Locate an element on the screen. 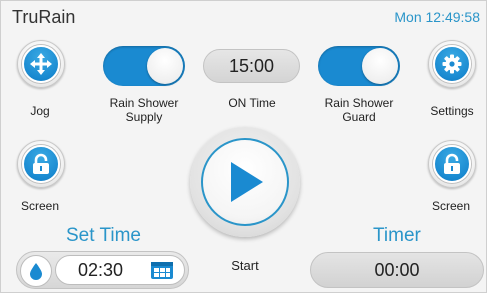 This screenshot has height=295, width=489. timer-display: 00:00 is located at coordinates (397, 270).